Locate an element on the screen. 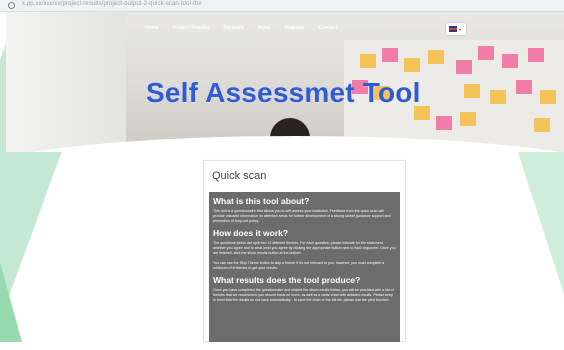  section-heading: How does it work? is located at coordinates (251, 233).